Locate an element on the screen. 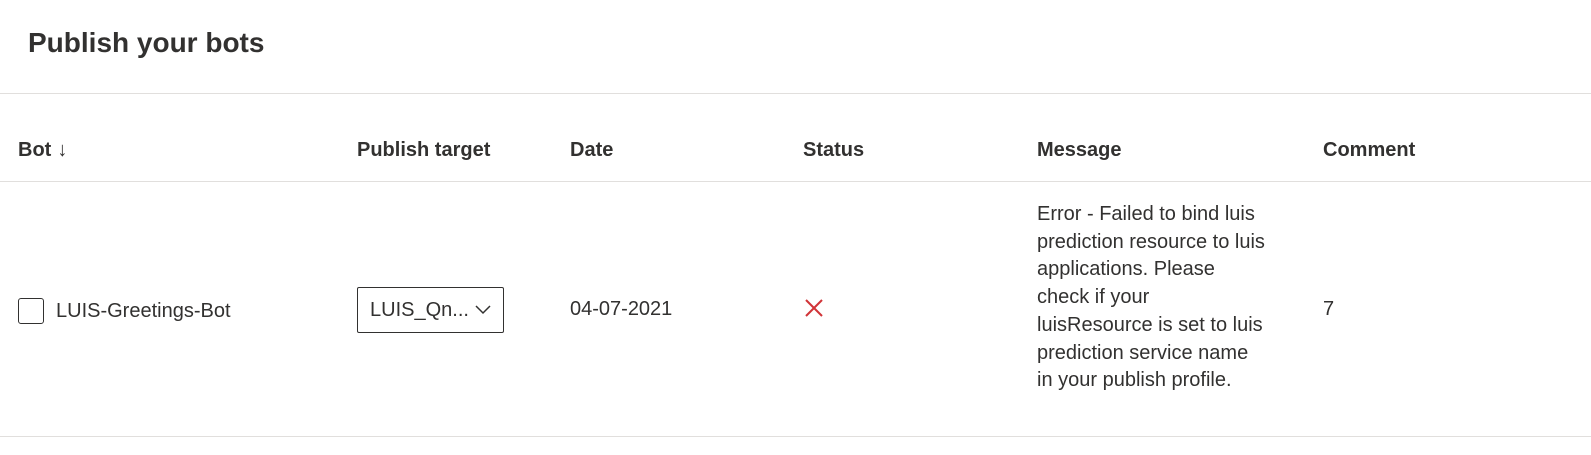  comment-cell: 7 is located at coordinates (1329, 309).